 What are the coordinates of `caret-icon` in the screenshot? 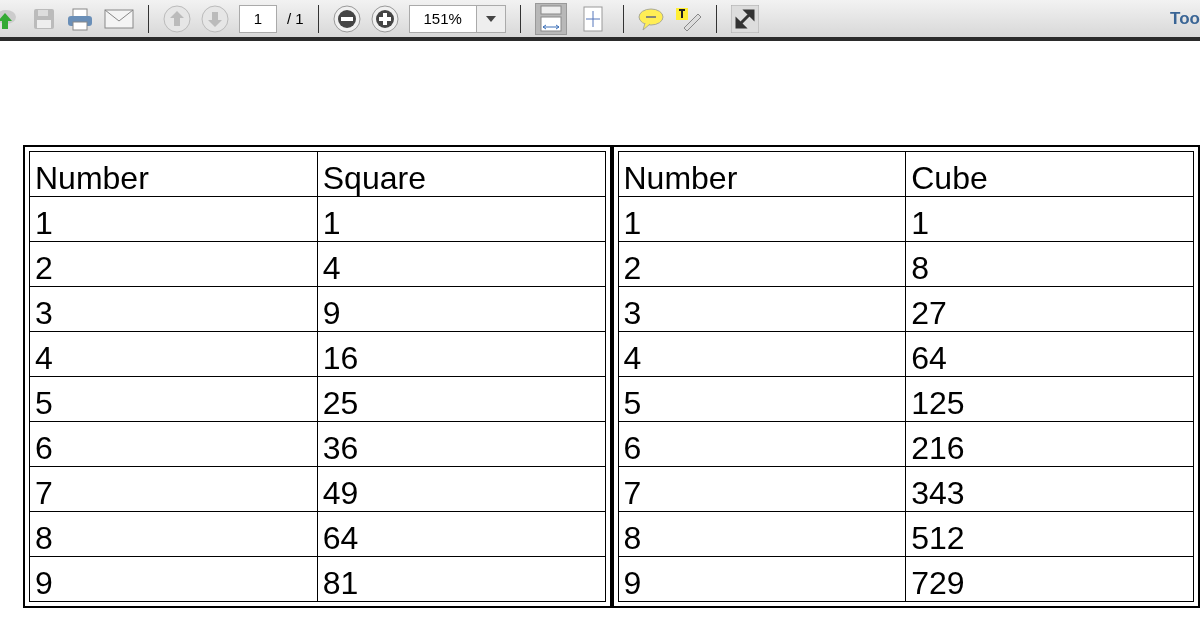 It's located at (490, 18).